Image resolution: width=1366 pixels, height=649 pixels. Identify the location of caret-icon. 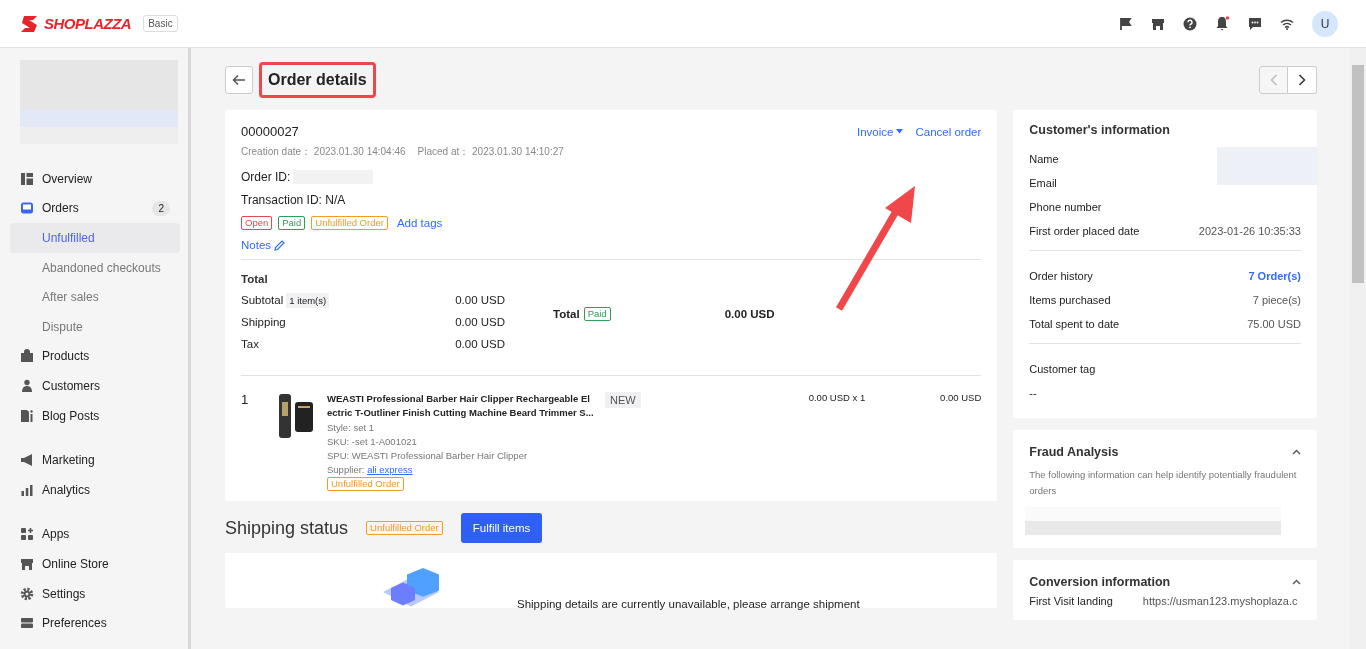
(900, 131).